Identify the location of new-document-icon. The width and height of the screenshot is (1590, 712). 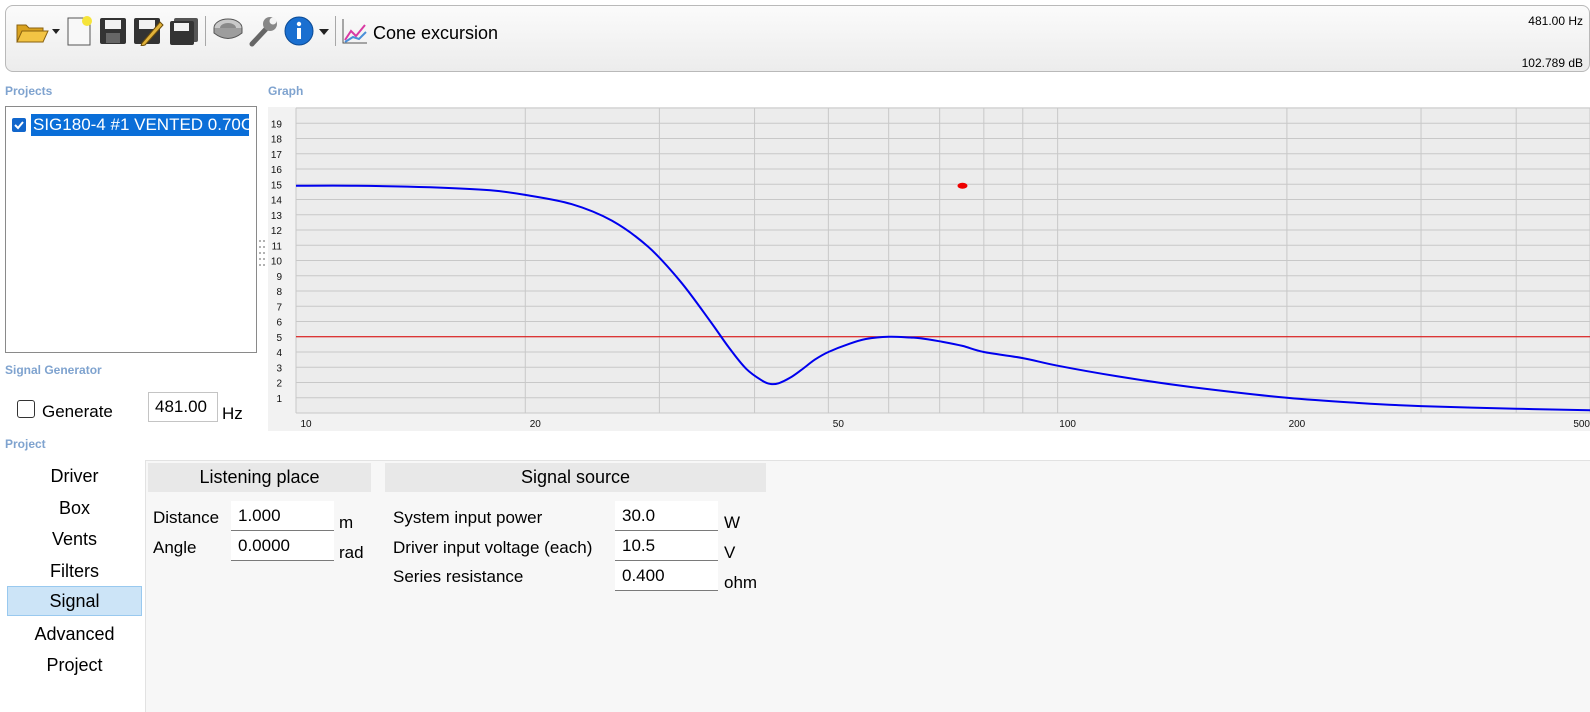
(79, 31).